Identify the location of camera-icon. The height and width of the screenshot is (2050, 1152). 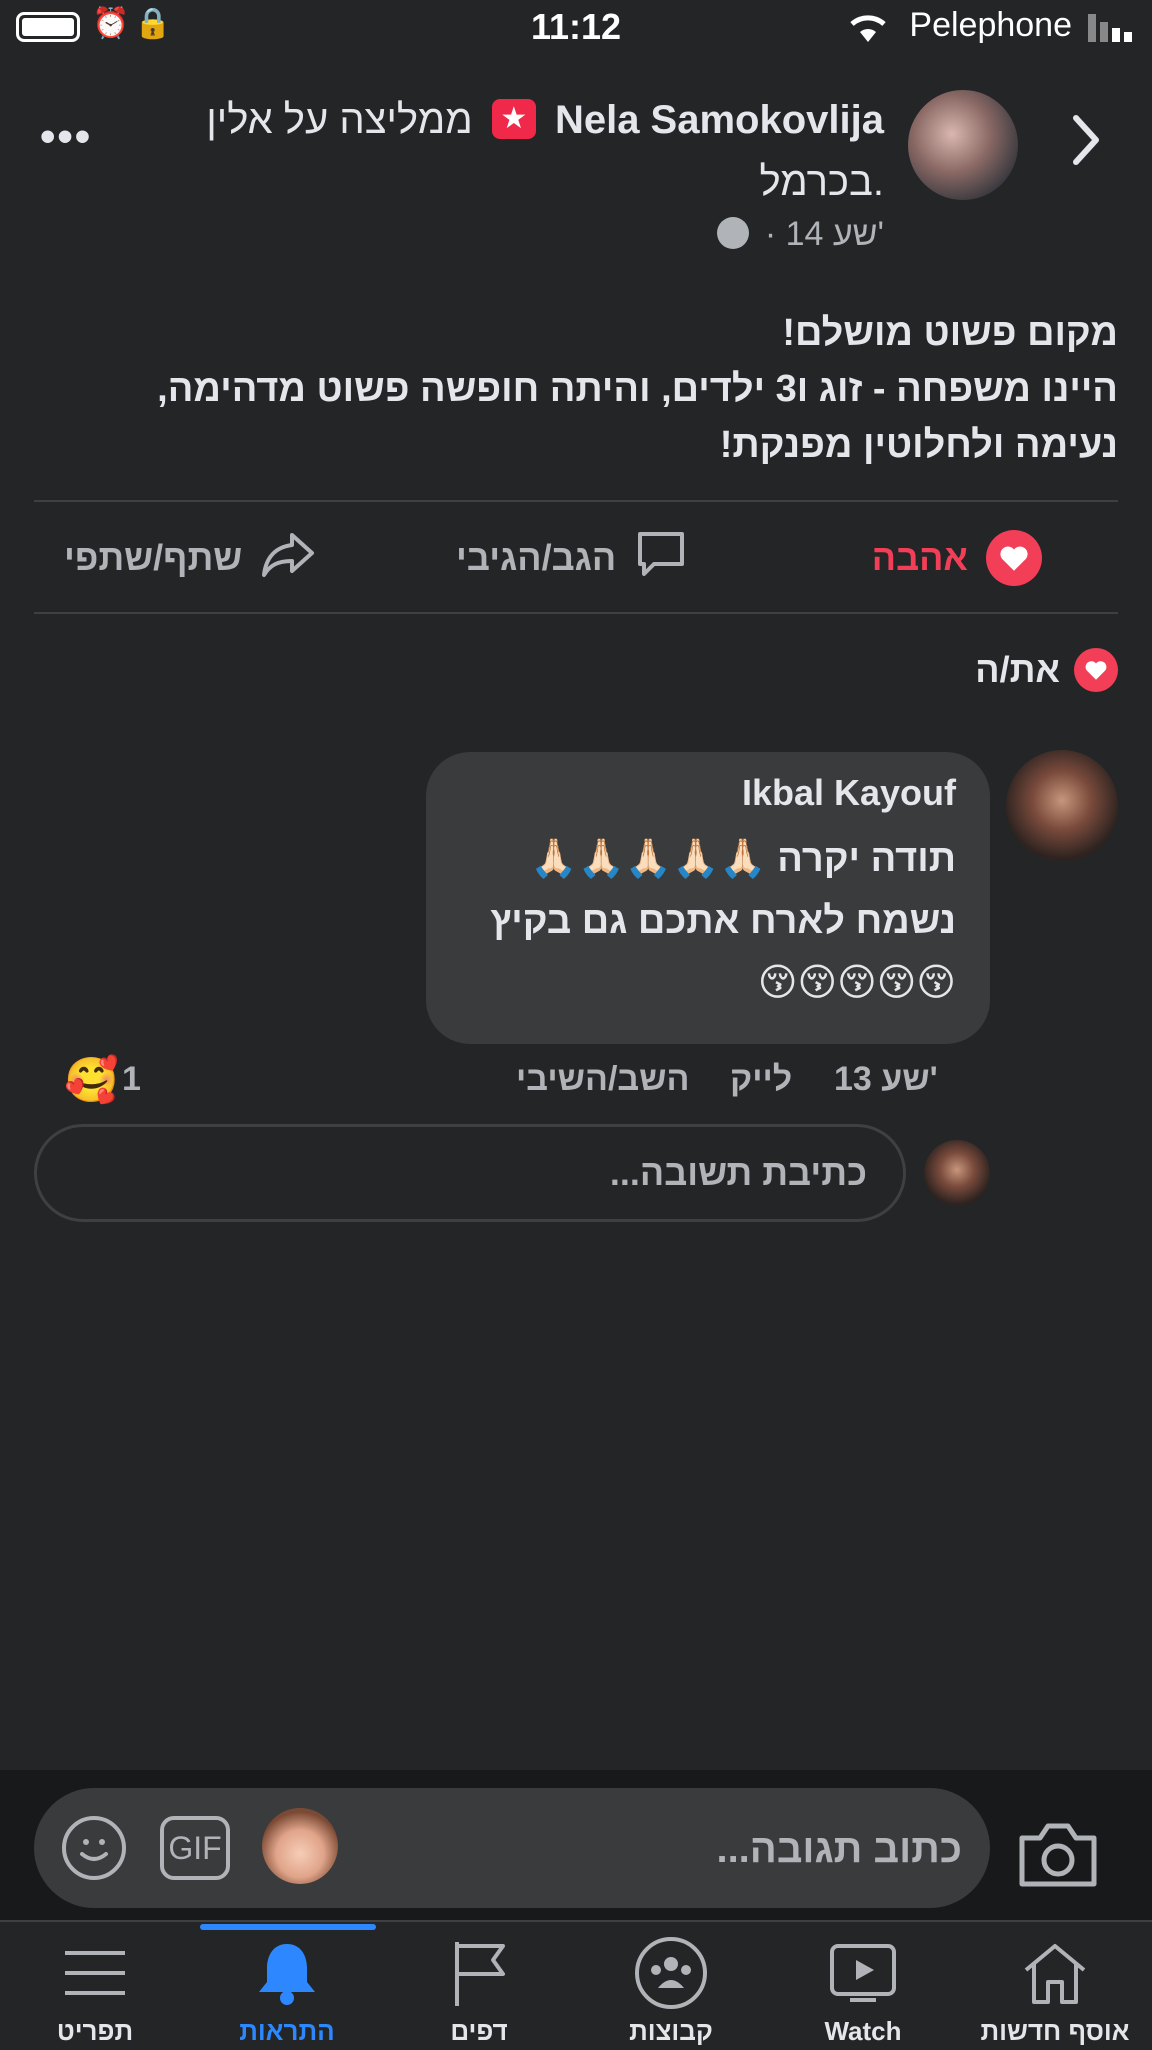
(1058, 1855).